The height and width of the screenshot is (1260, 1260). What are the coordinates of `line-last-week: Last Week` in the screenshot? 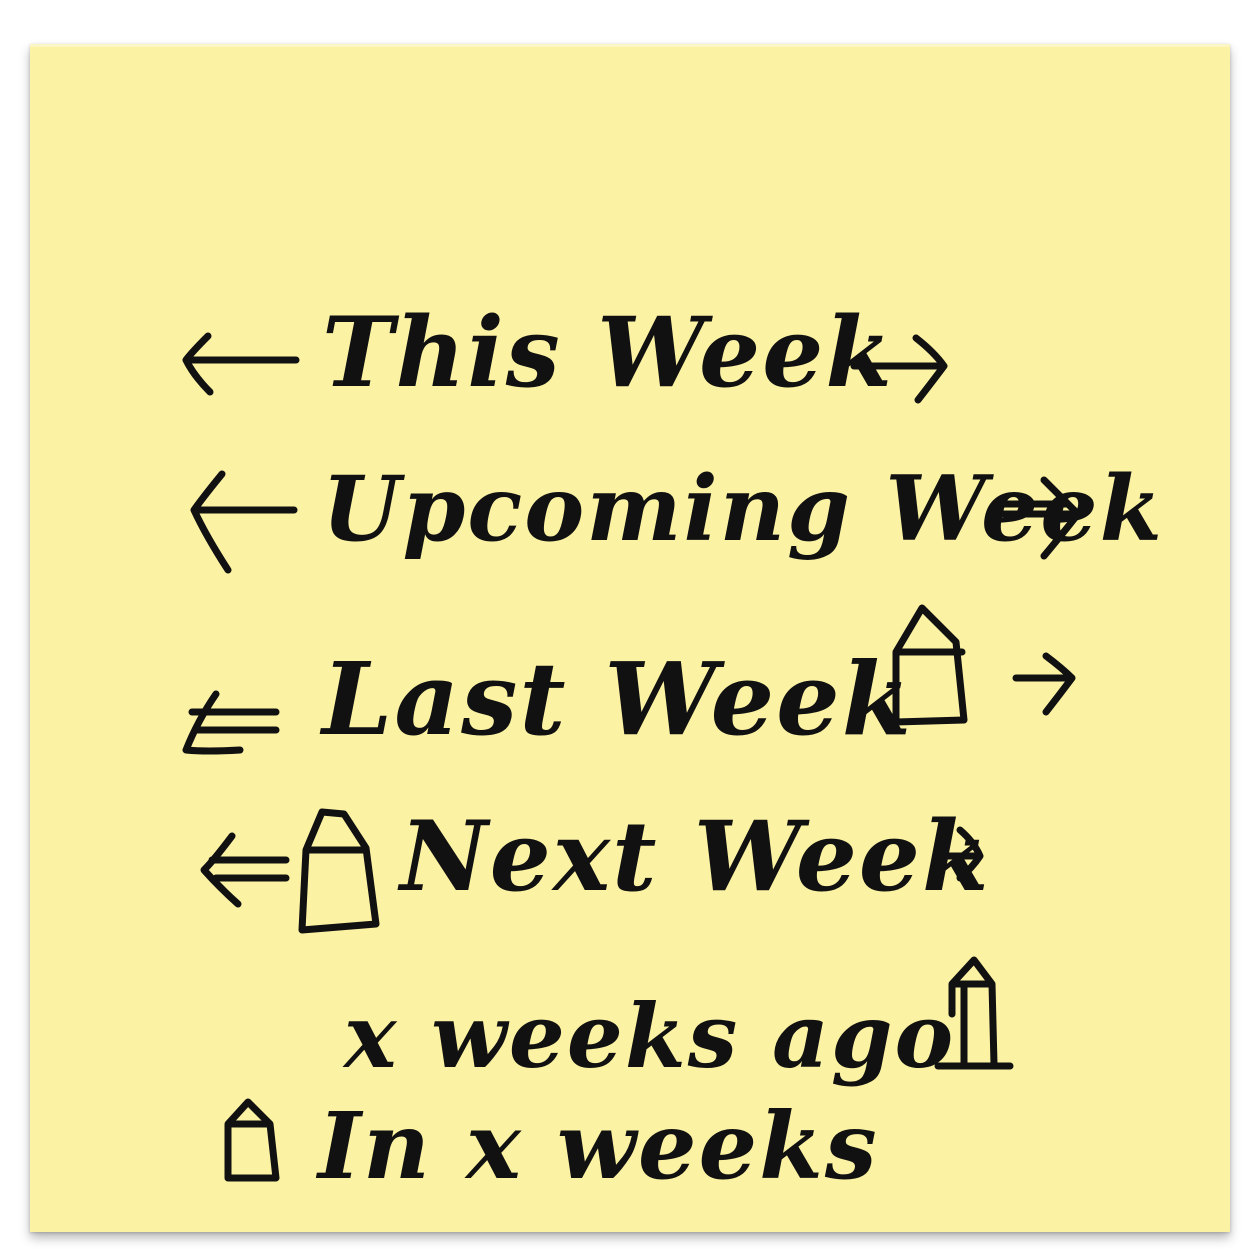 It's located at (618, 699).